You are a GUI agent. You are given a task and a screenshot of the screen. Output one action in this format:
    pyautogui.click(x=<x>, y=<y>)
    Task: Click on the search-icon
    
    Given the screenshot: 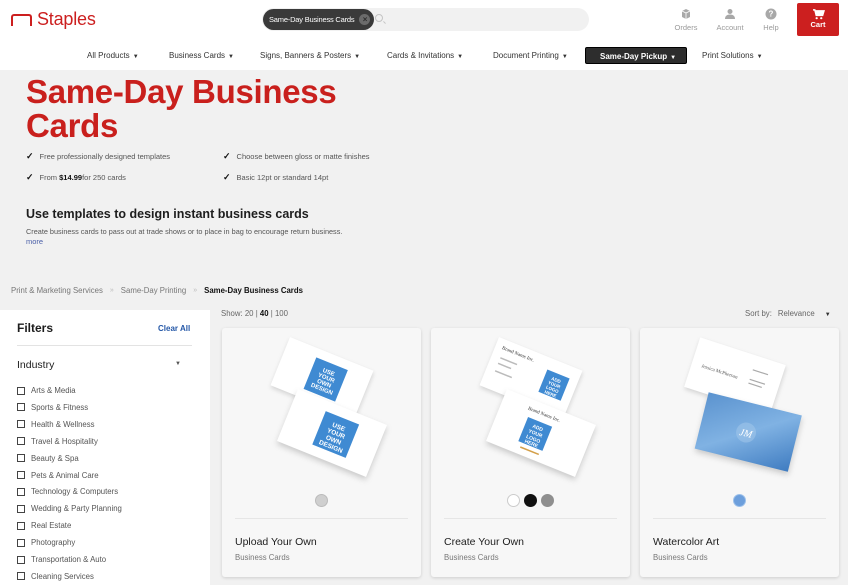 What is the action you would take?
    pyautogui.click(x=379, y=18)
    